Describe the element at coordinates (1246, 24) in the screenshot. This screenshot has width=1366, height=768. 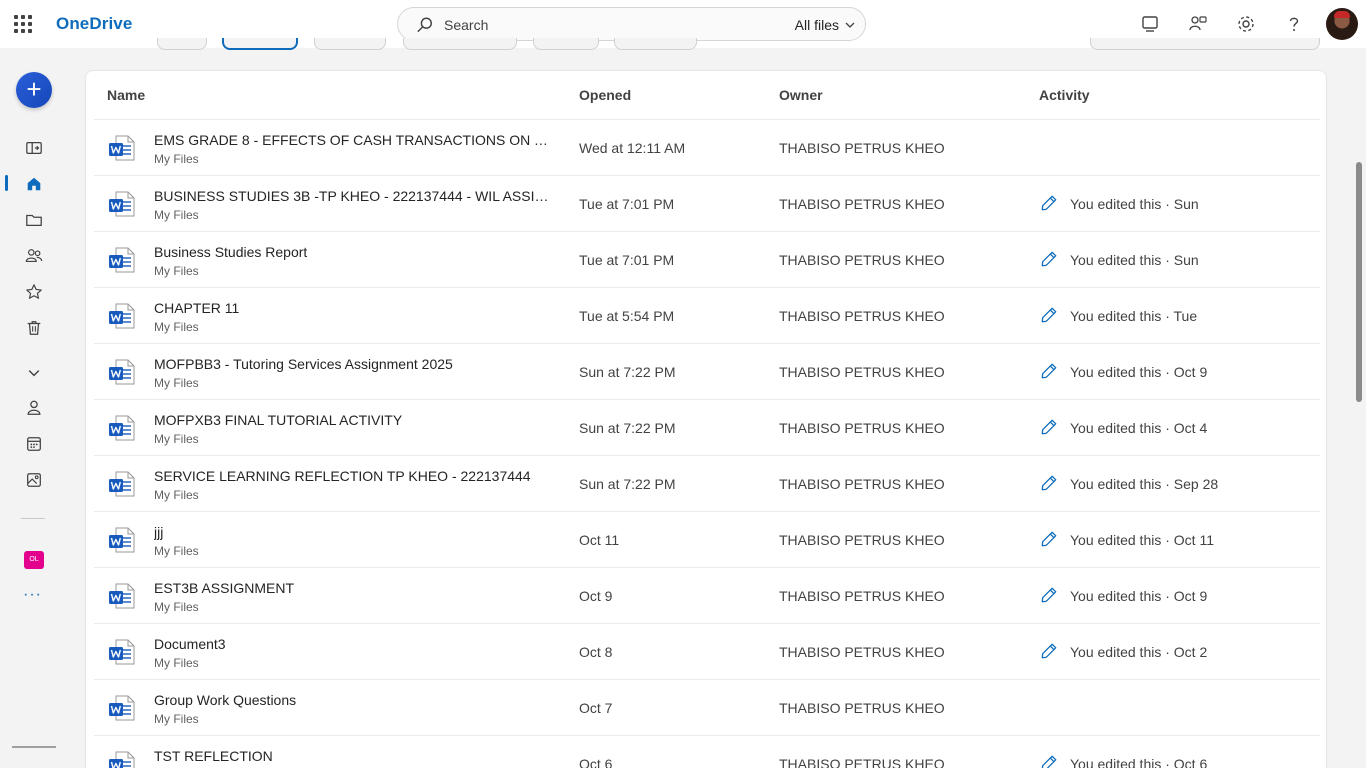
I see `gear-icon` at that location.